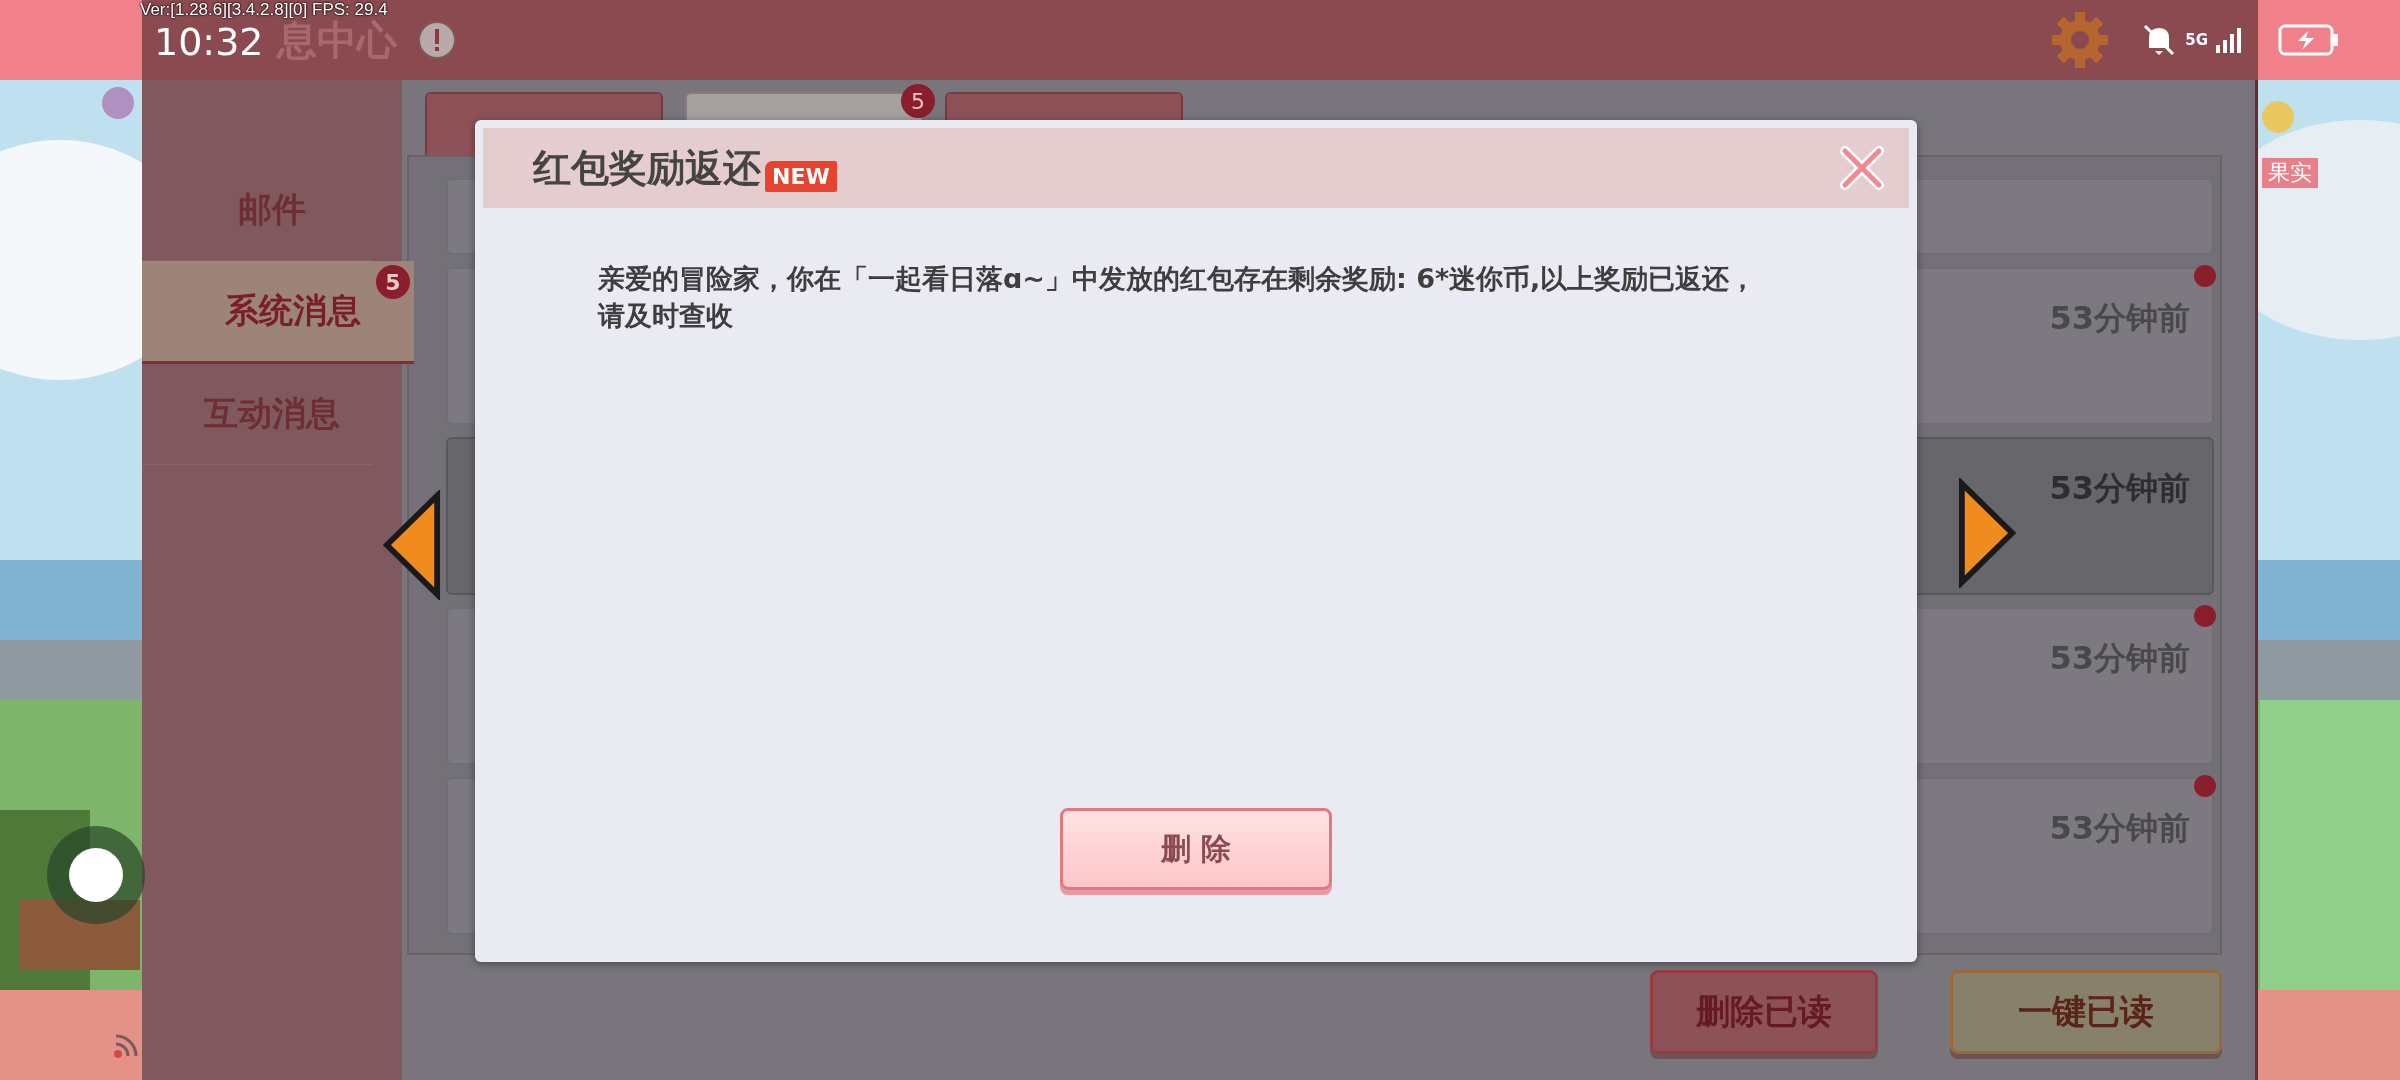  What do you see at coordinates (278, 312) in the screenshot?
I see `sidebar-item: 系统消息 5` at bounding box center [278, 312].